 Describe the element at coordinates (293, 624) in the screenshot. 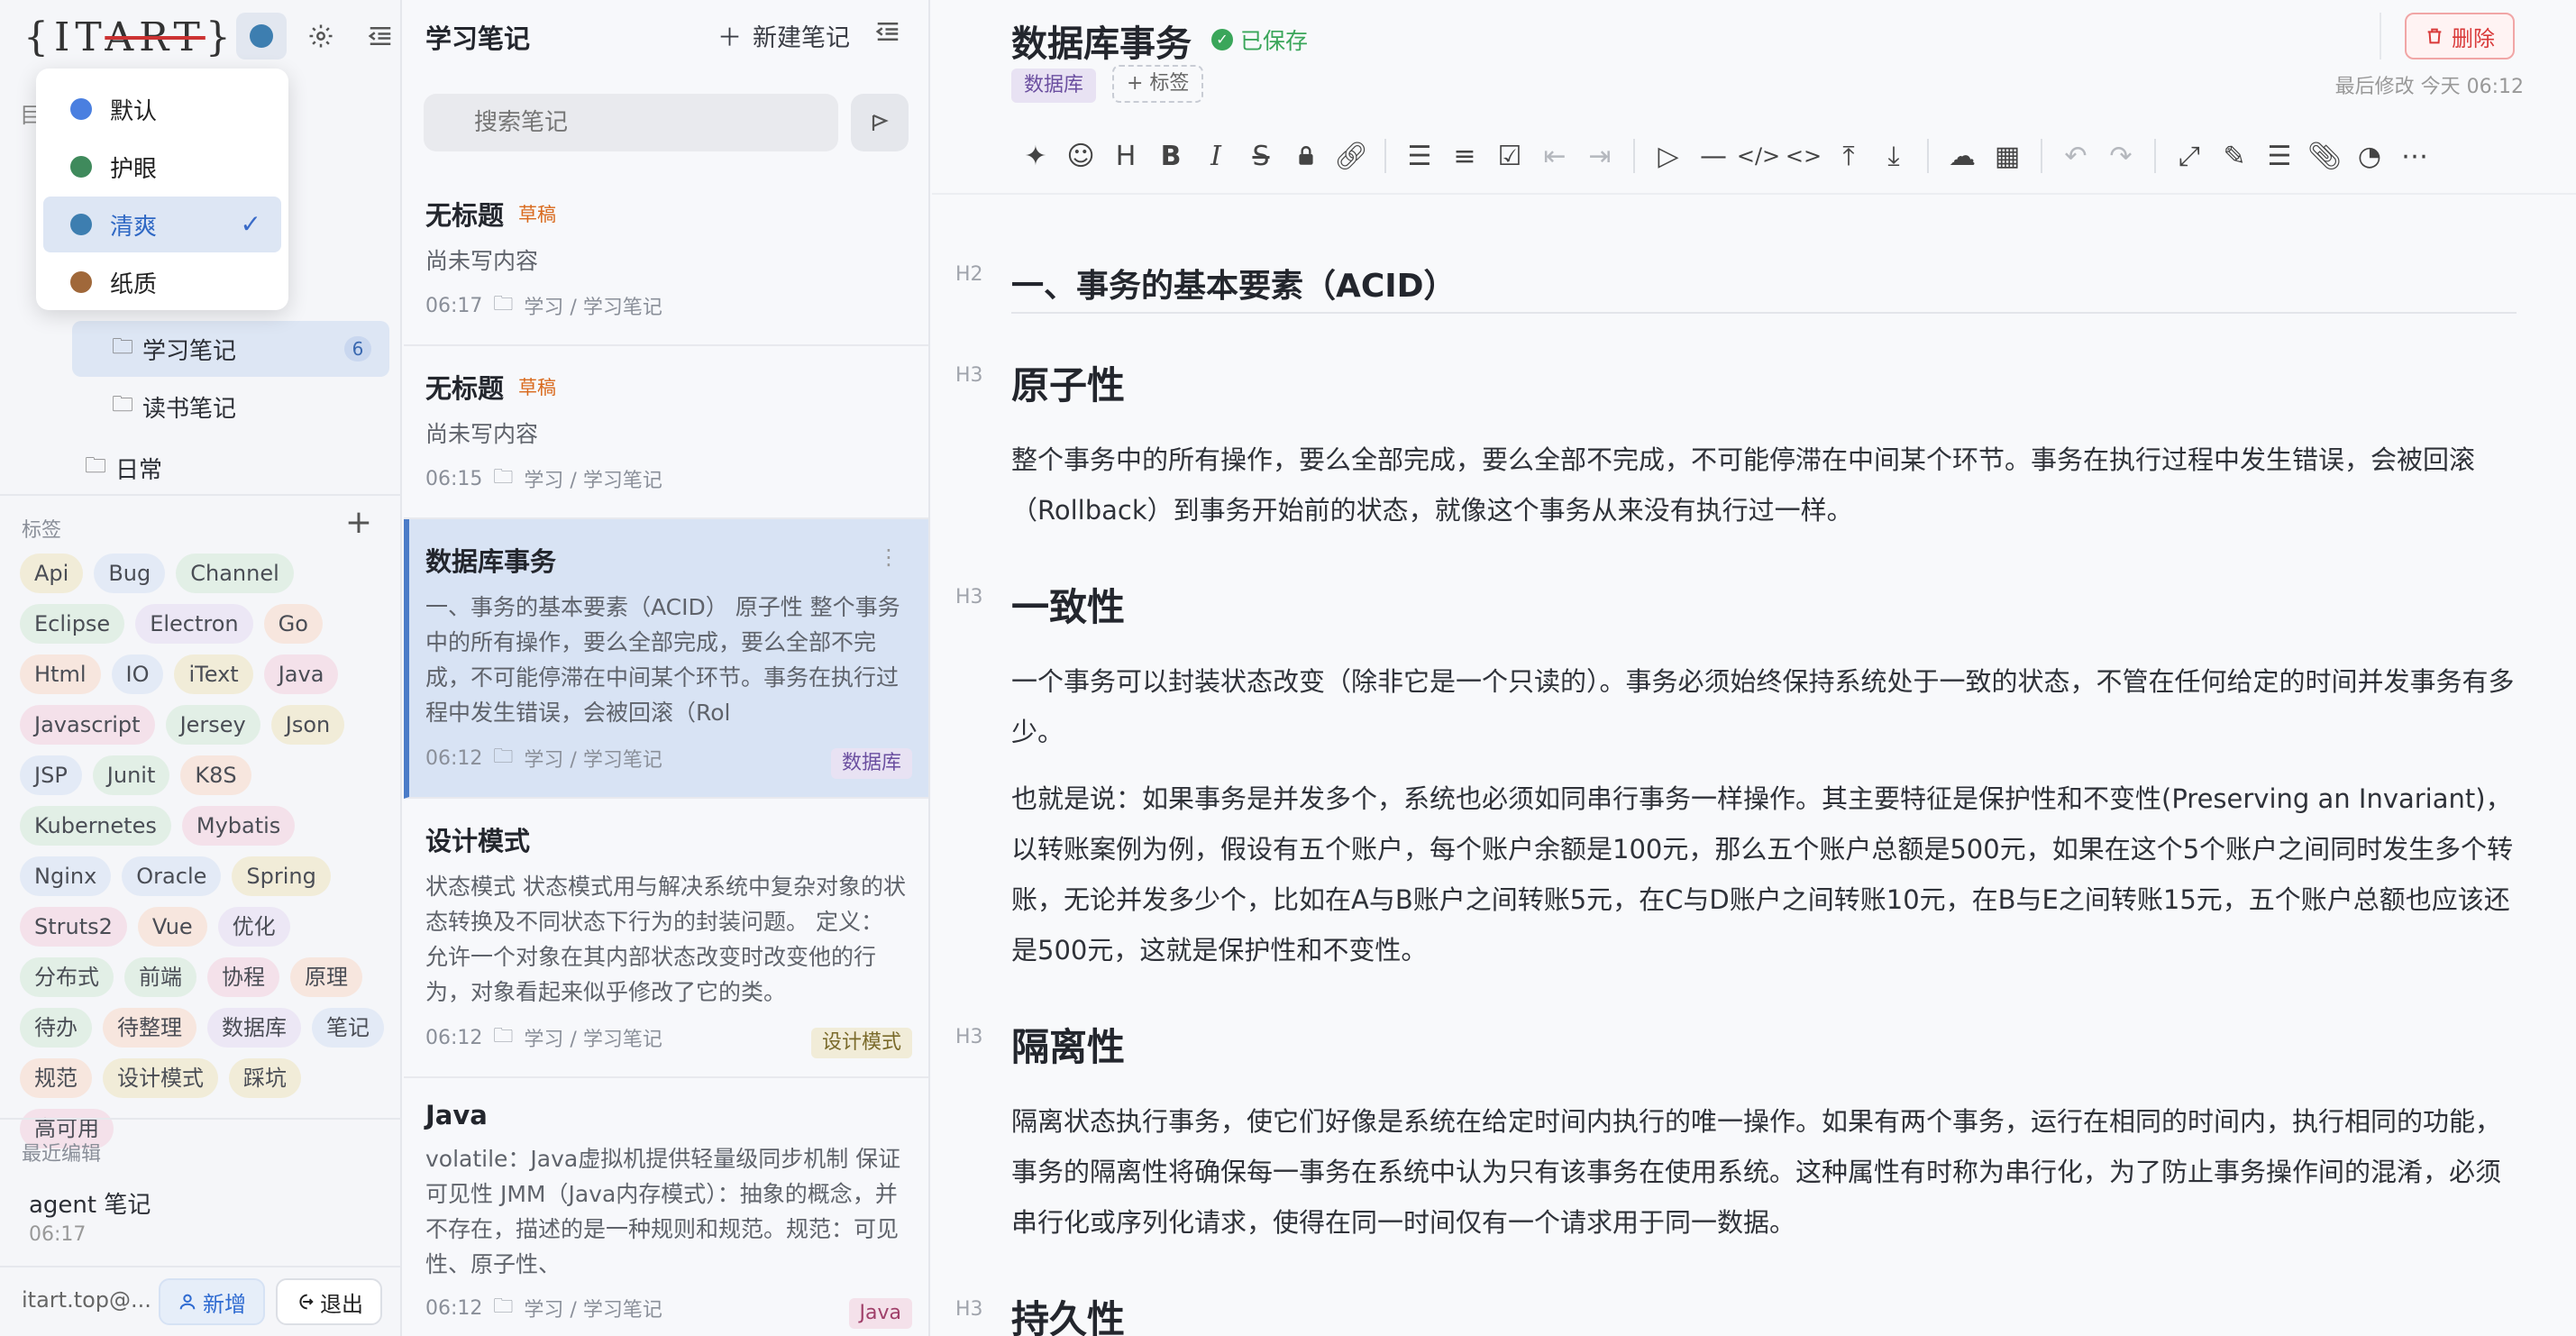

I see `tag-chip: Go` at that location.